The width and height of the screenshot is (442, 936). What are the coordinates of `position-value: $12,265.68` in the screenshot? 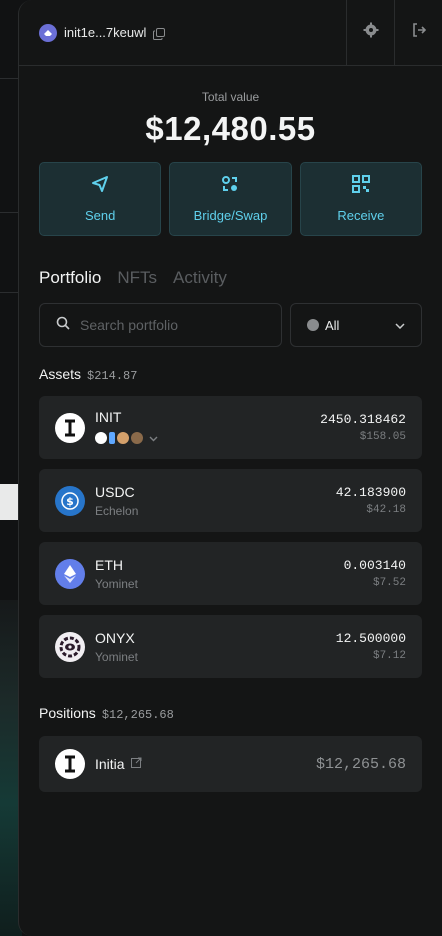 It's located at (360, 764).